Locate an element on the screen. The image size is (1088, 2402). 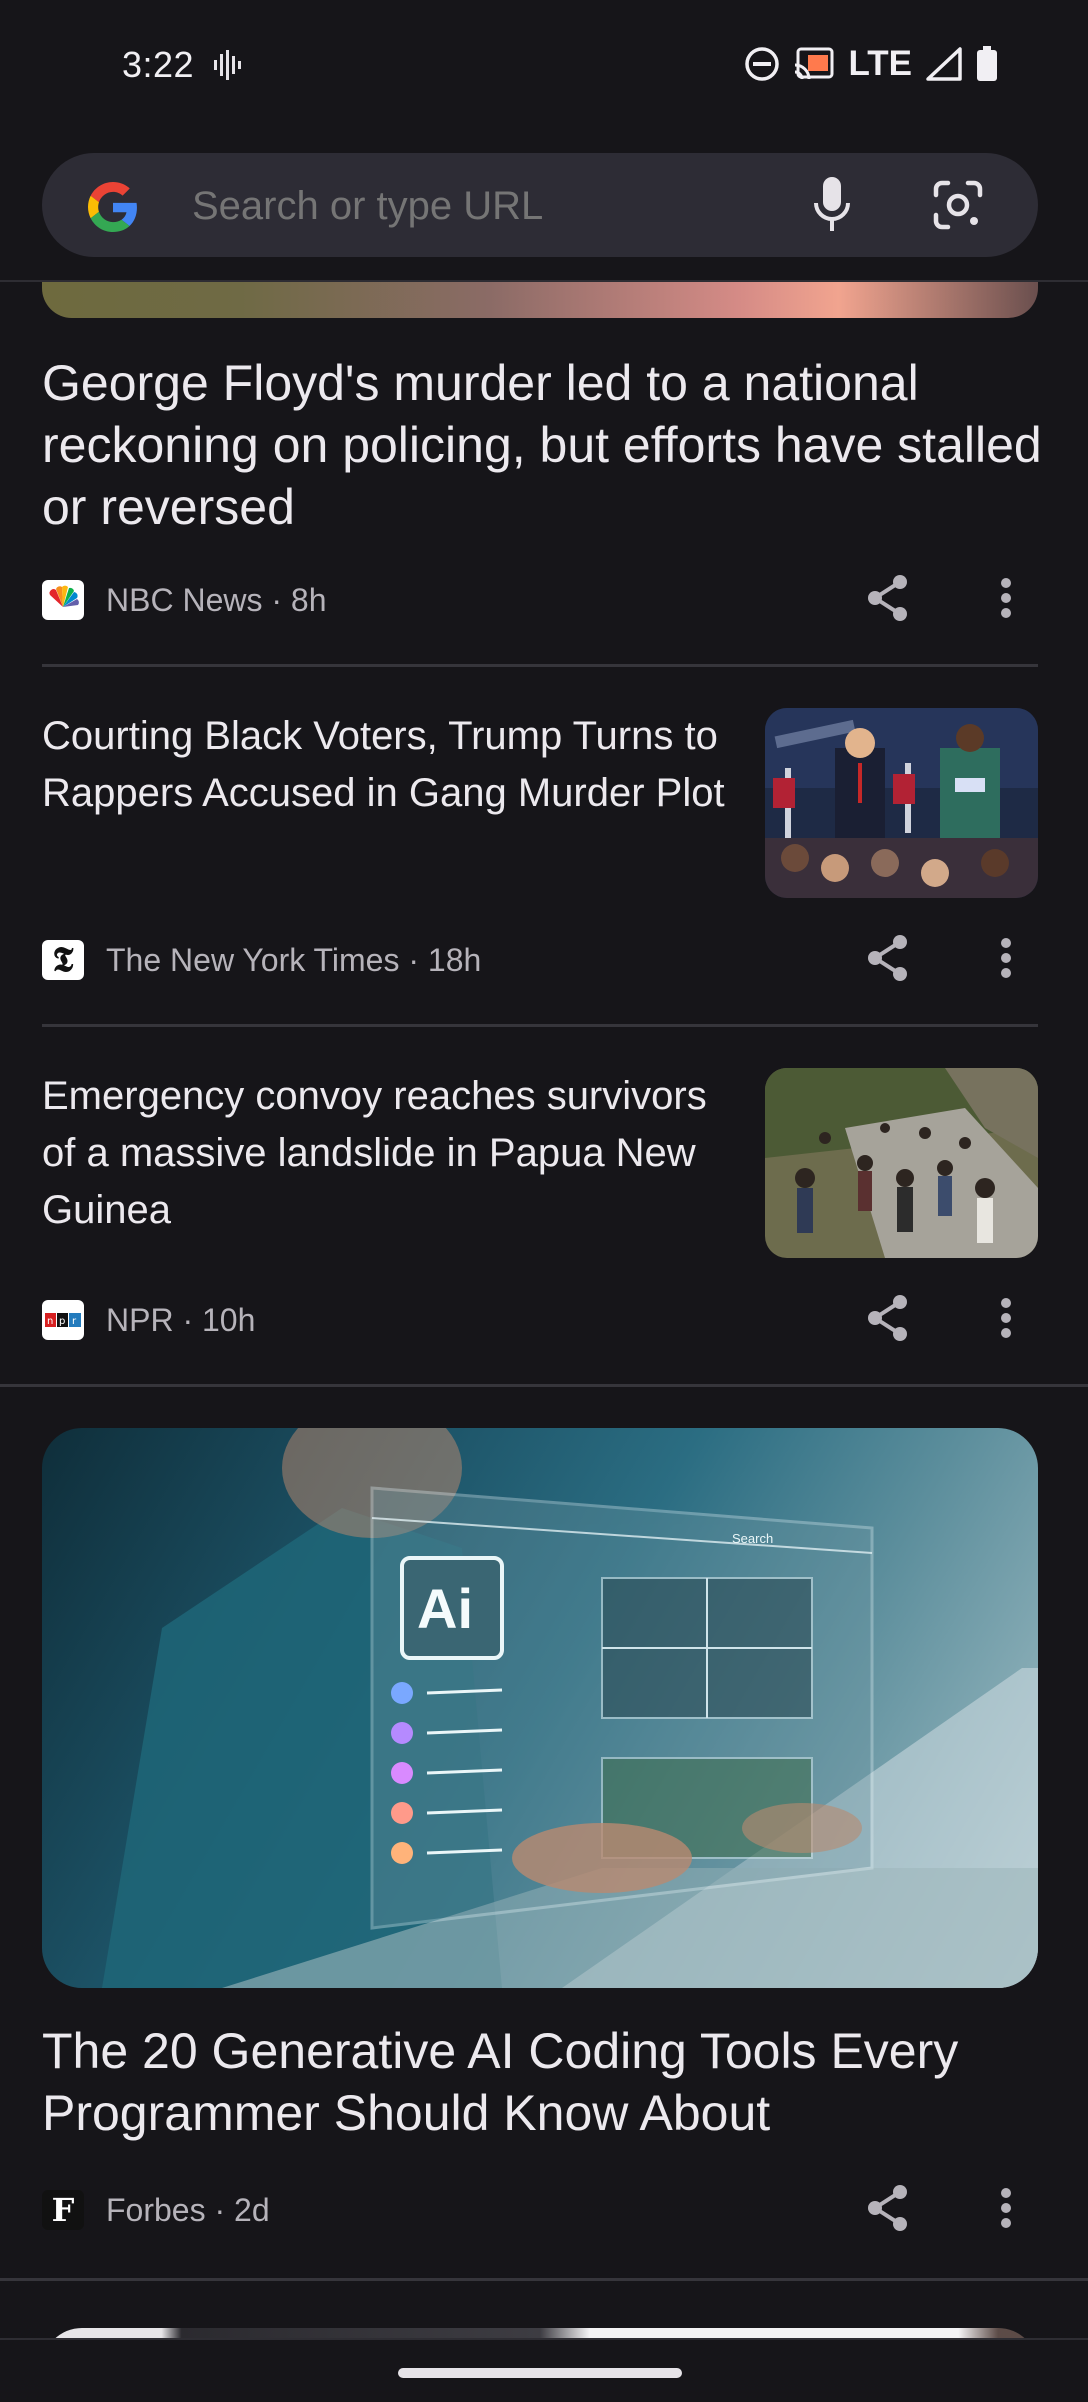
article-source: NBC News · 8h is located at coordinates (216, 599).